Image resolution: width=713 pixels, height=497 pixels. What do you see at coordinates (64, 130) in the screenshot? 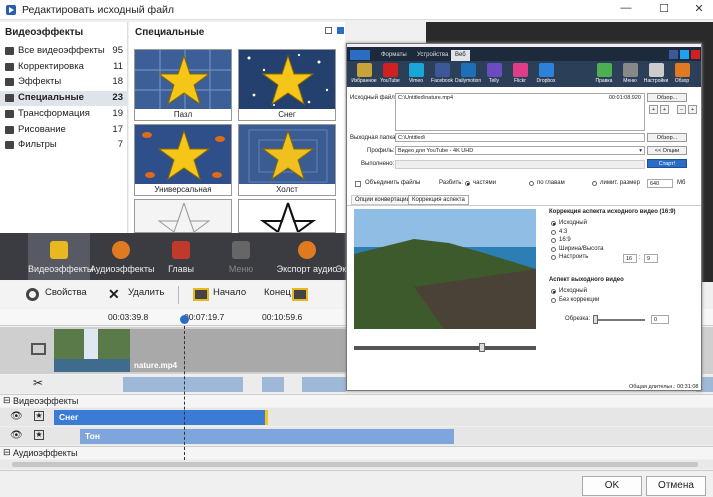
I see `category-item: Рисование 17` at bounding box center [64, 130].